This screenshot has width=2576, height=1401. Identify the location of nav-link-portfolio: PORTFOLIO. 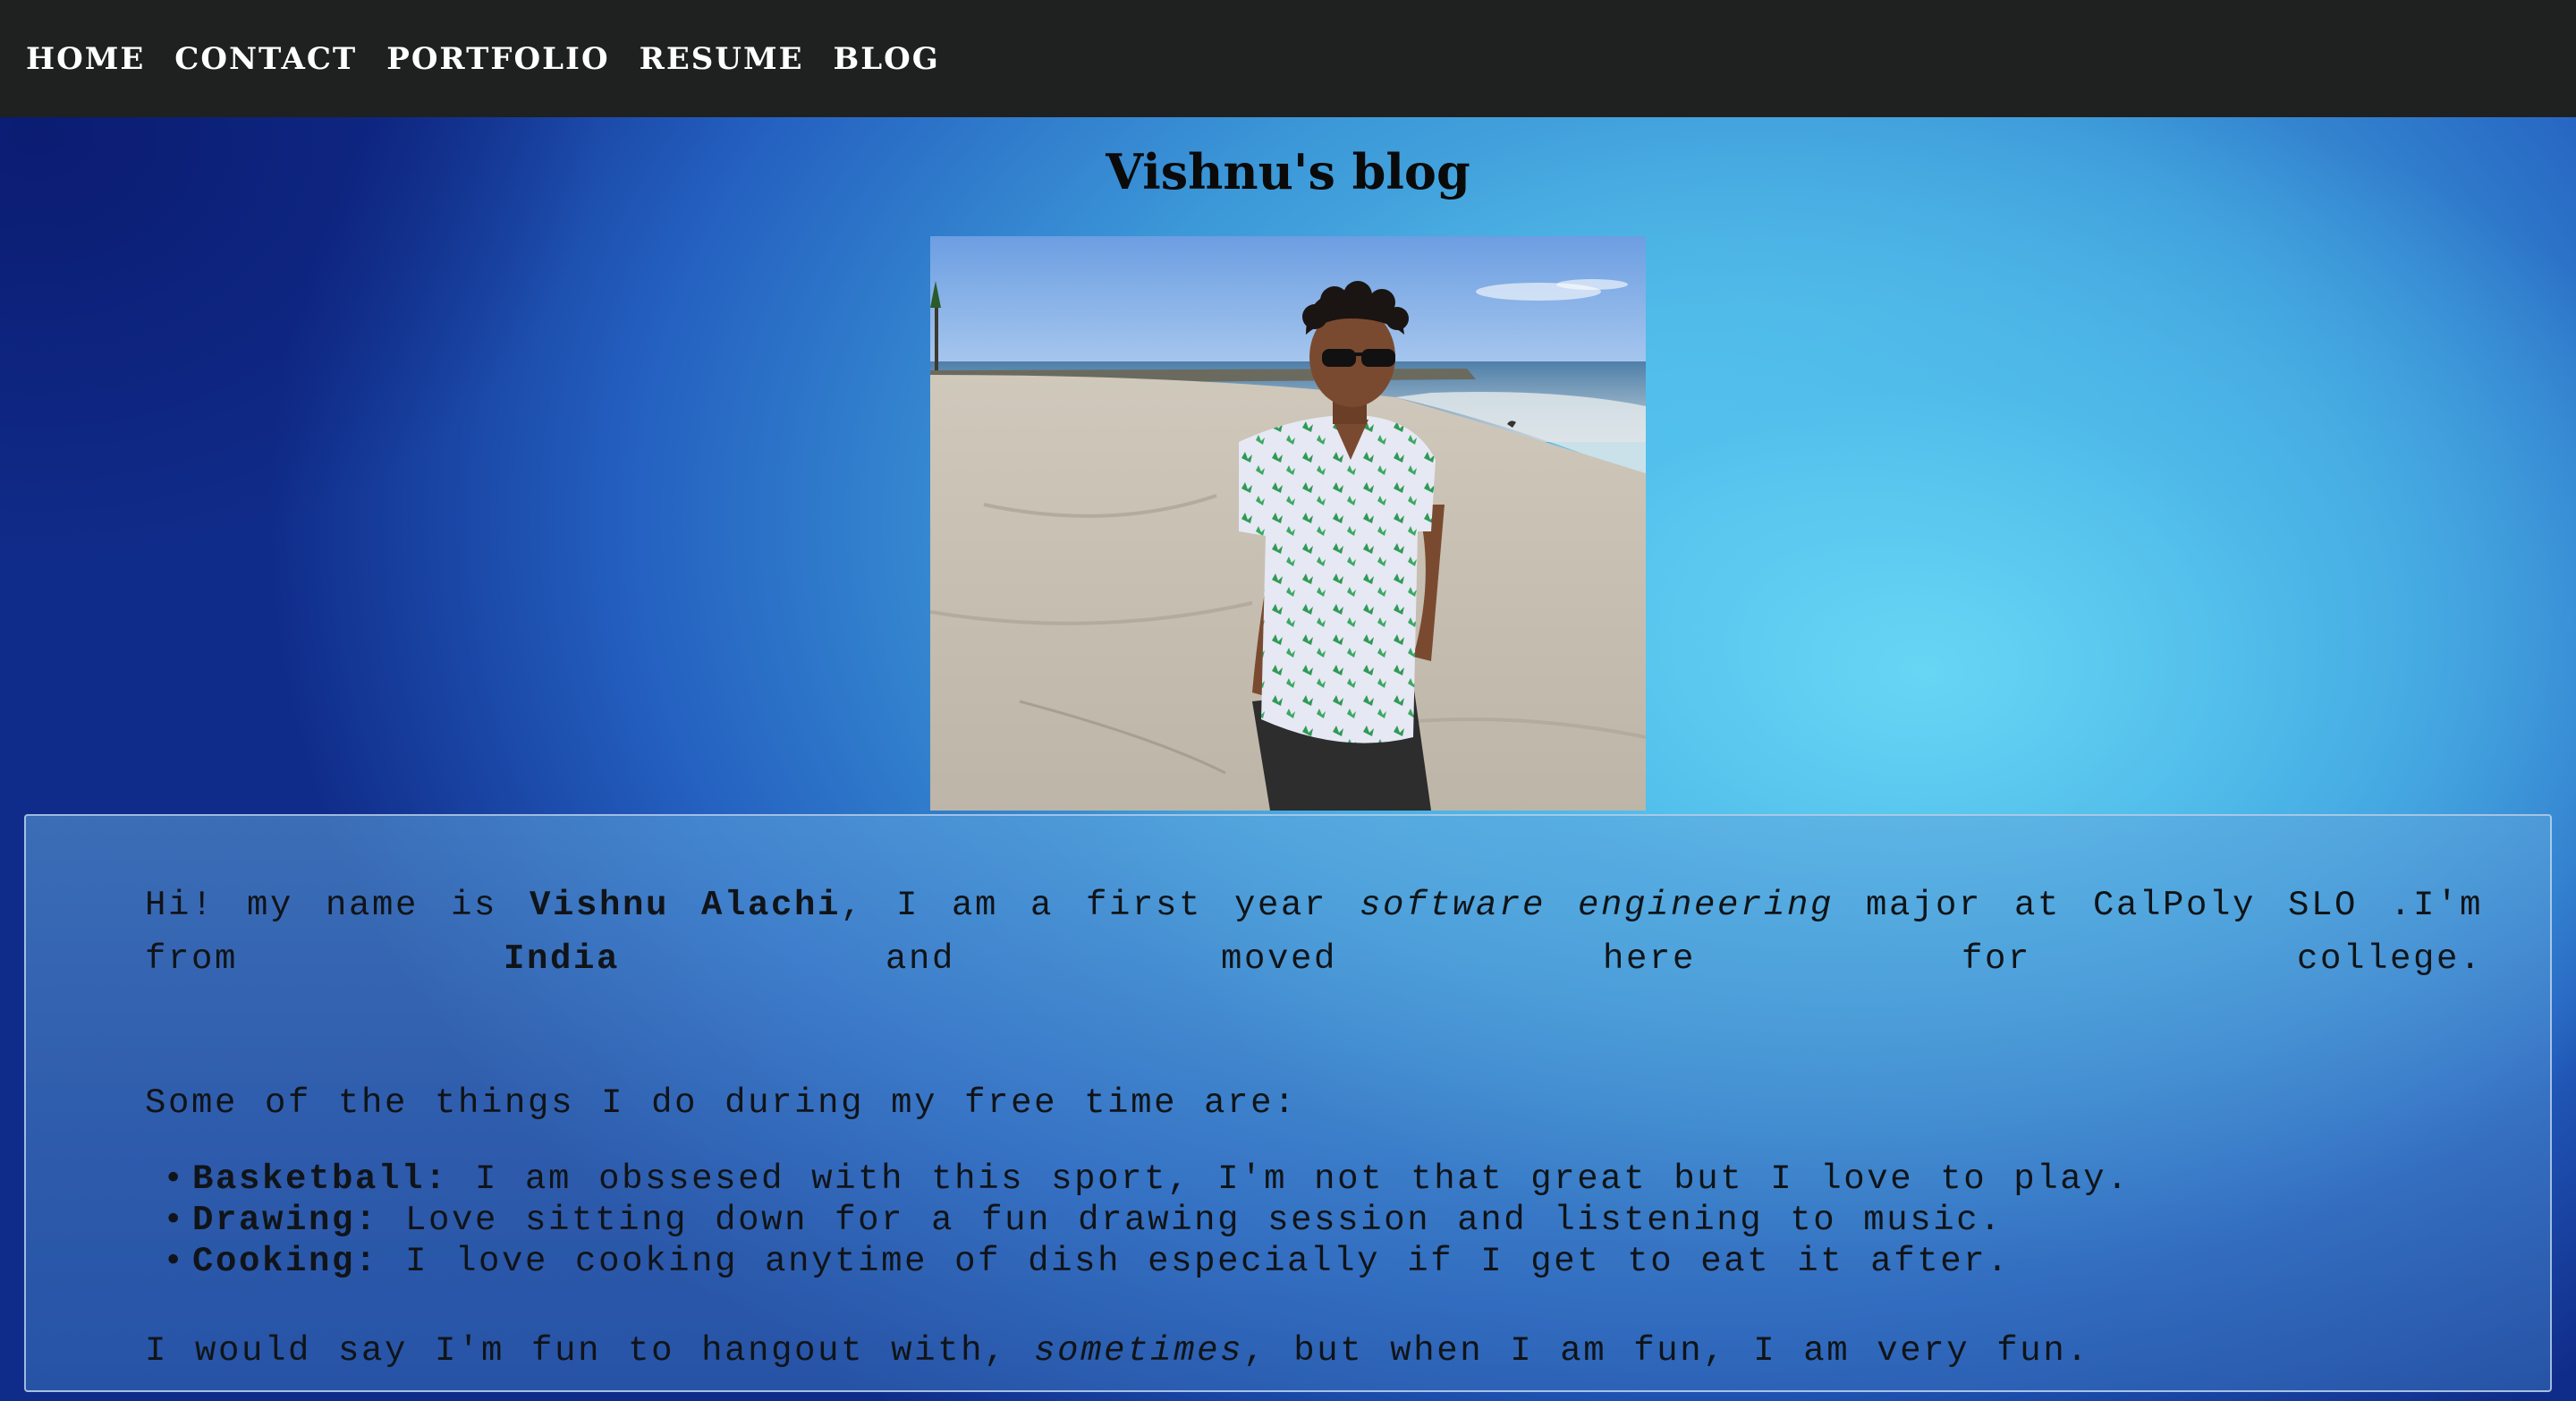
(497, 59).